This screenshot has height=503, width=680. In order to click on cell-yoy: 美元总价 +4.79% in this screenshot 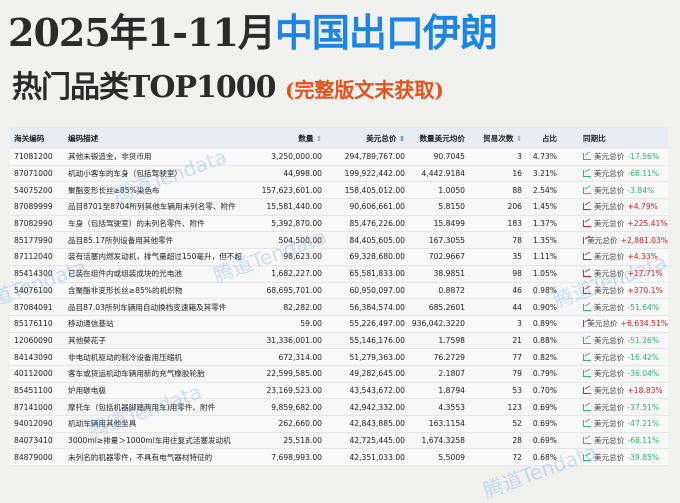, I will do `click(612, 206)`.